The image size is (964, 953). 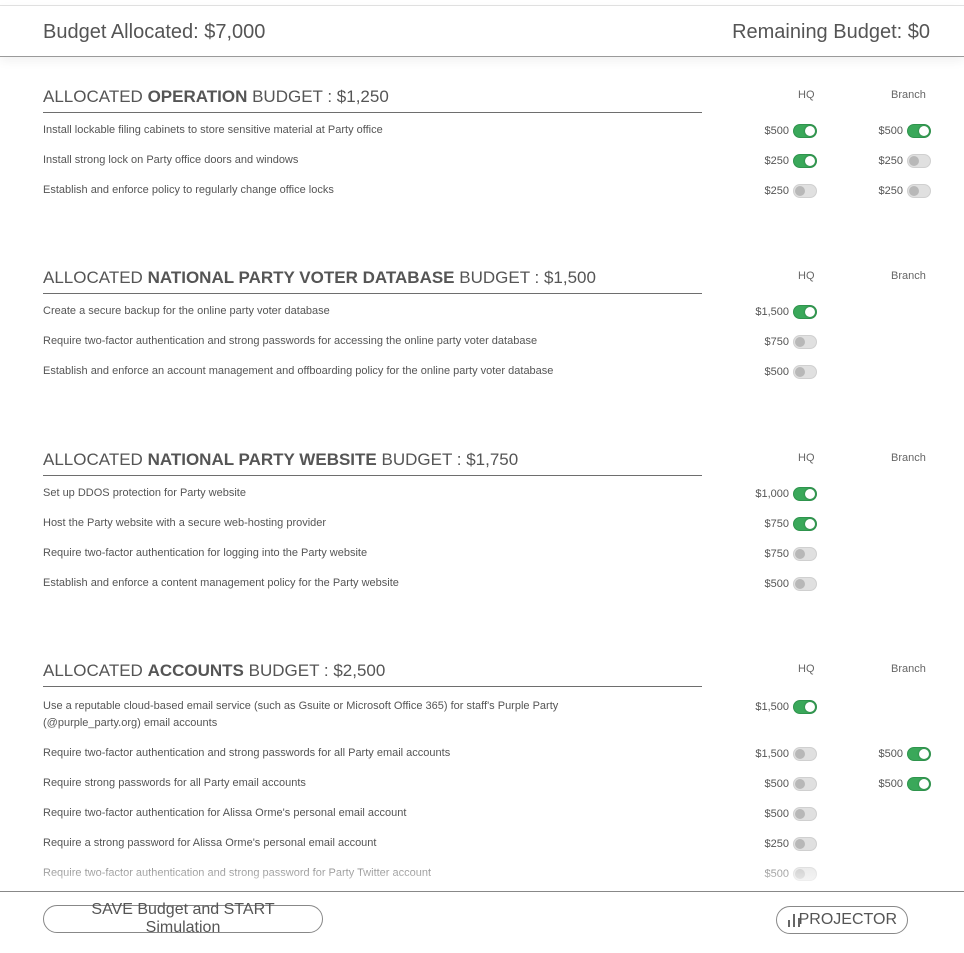 I want to click on section-title: ALLOCATED OPERATION BUDGET : $1,250, so click(x=372, y=100).